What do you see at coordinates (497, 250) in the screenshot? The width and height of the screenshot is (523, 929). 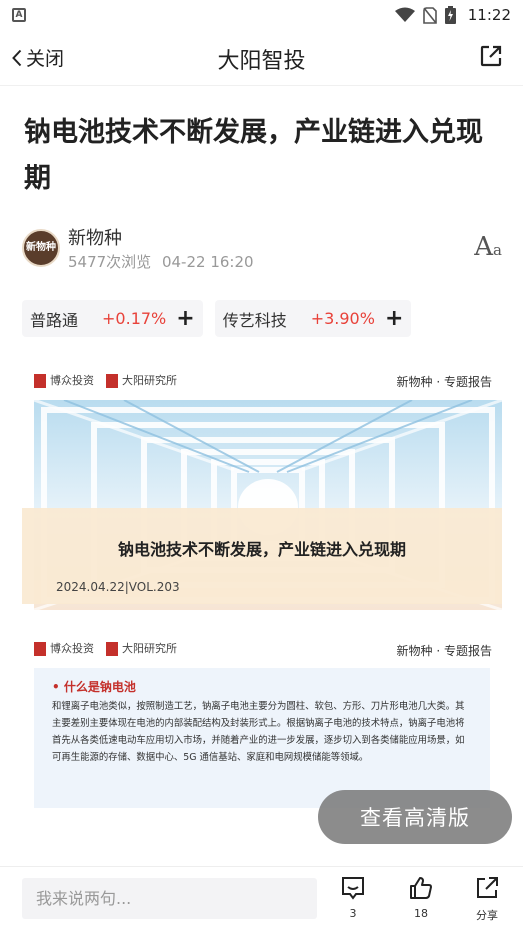 I see `font-size-icon-small: a` at bounding box center [497, 250].